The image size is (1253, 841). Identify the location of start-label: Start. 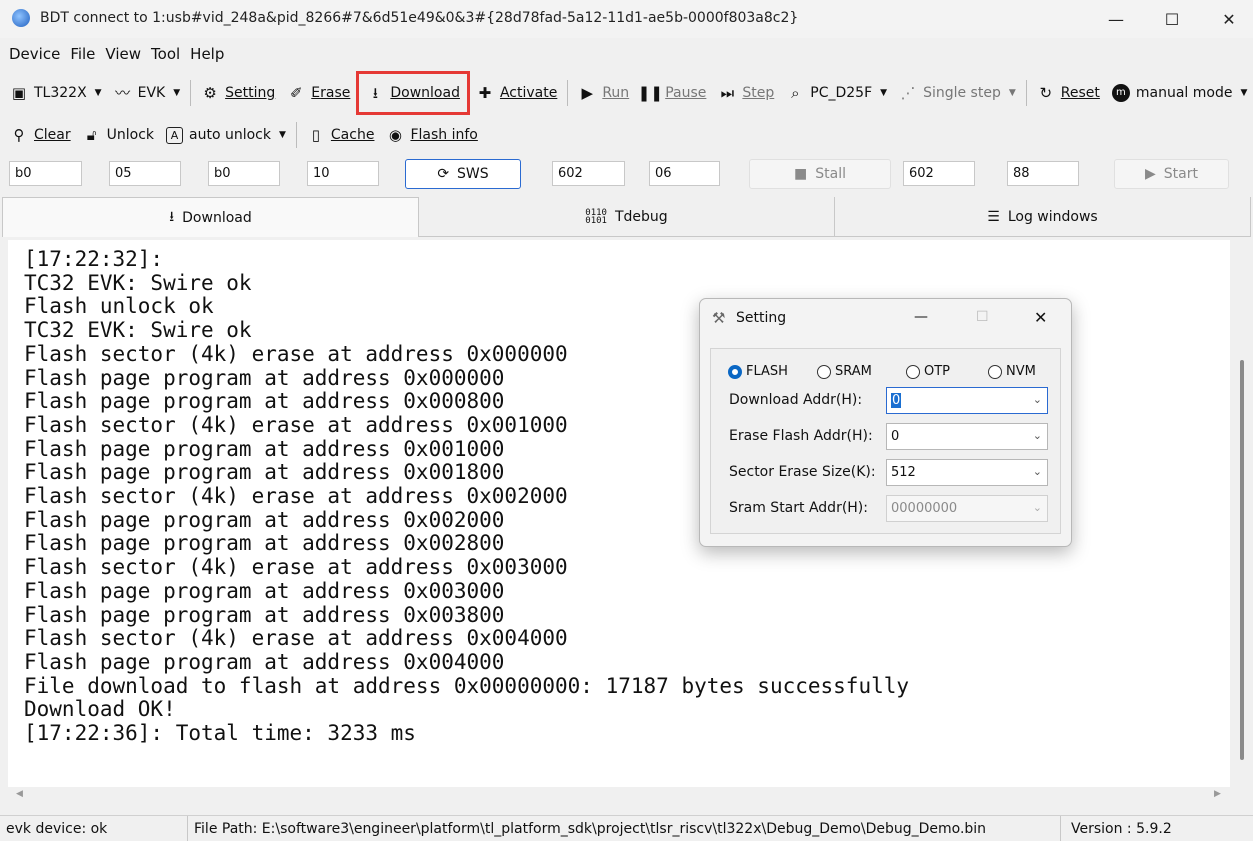
(1180, 174).